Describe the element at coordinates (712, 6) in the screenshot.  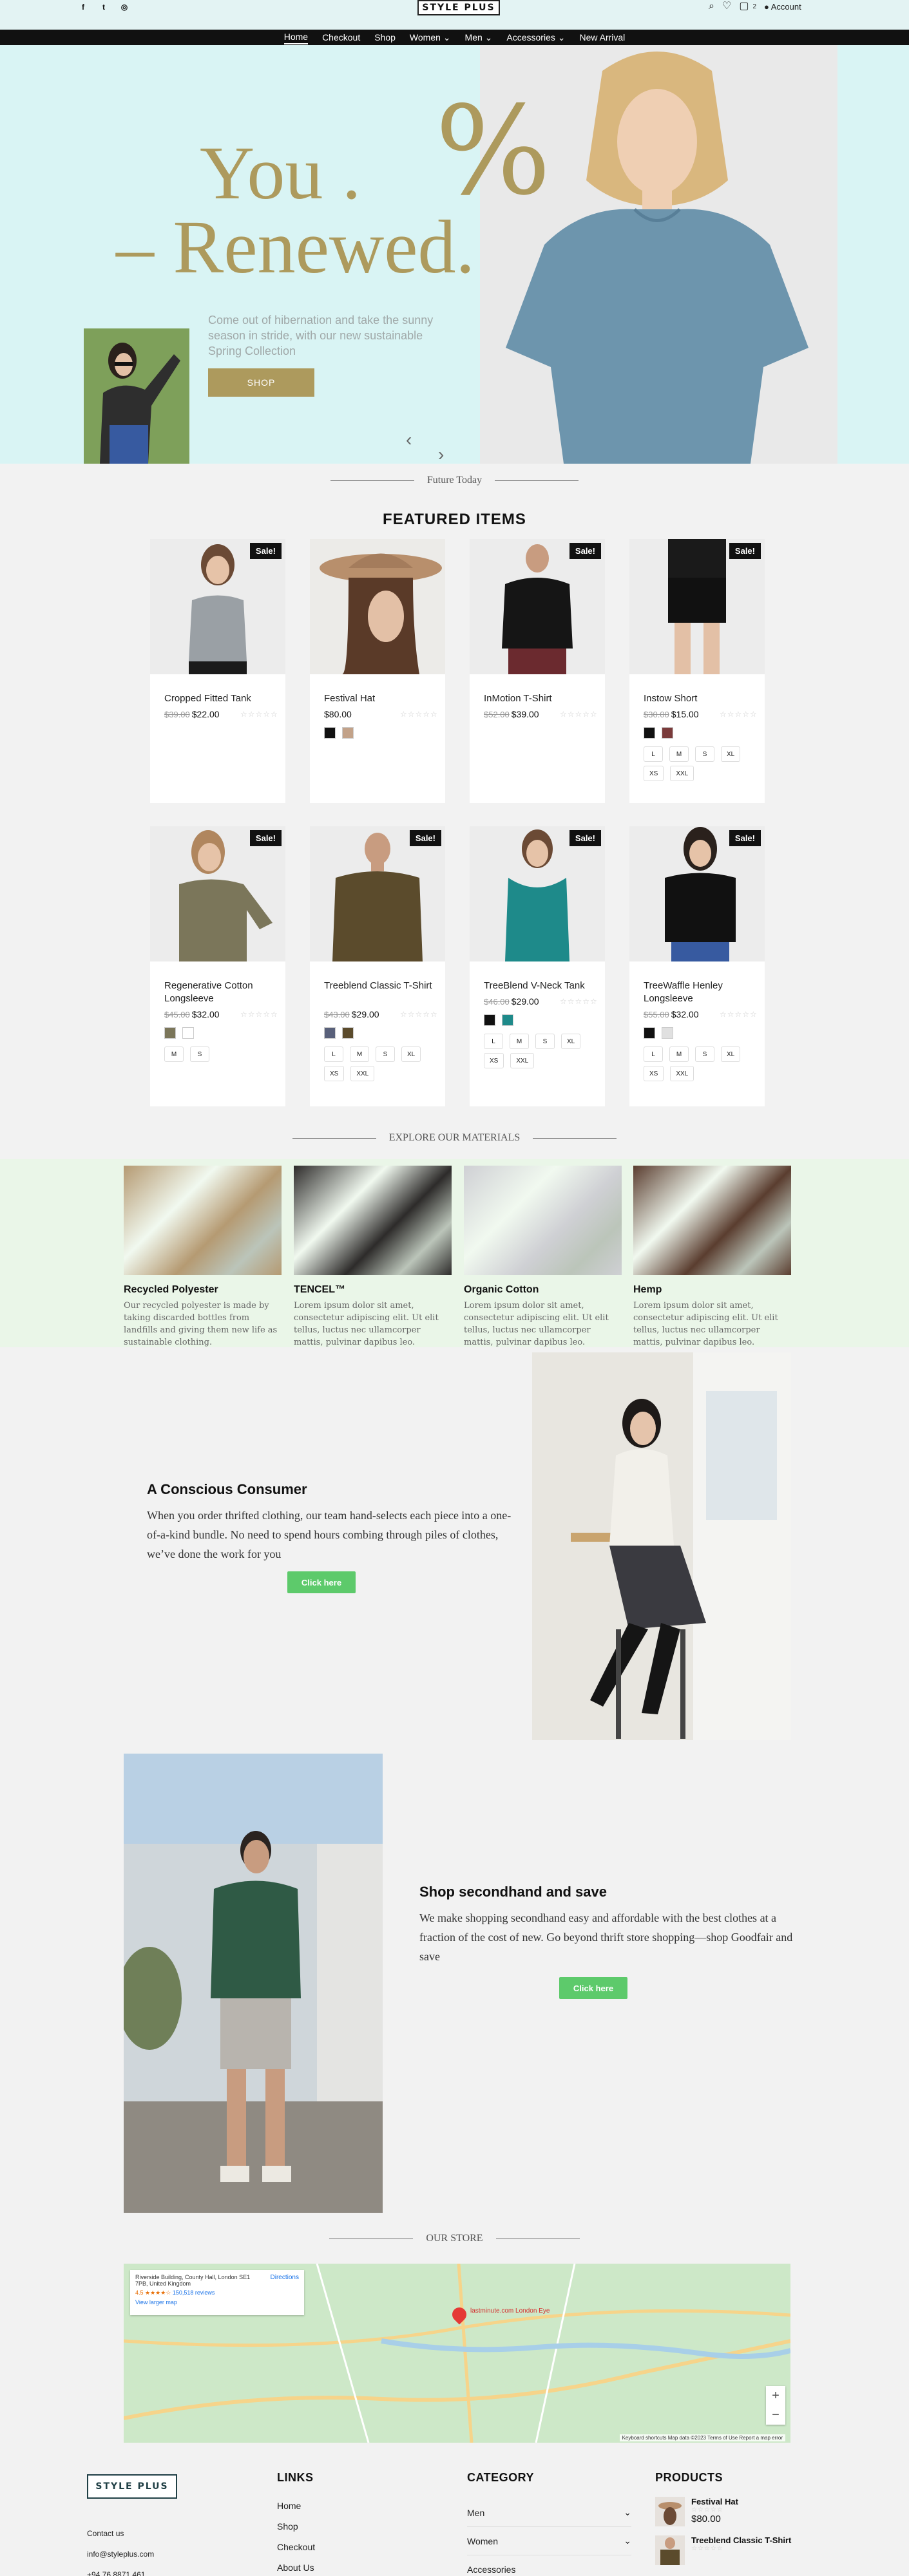
I see `search-icon: ⌕` at that location.